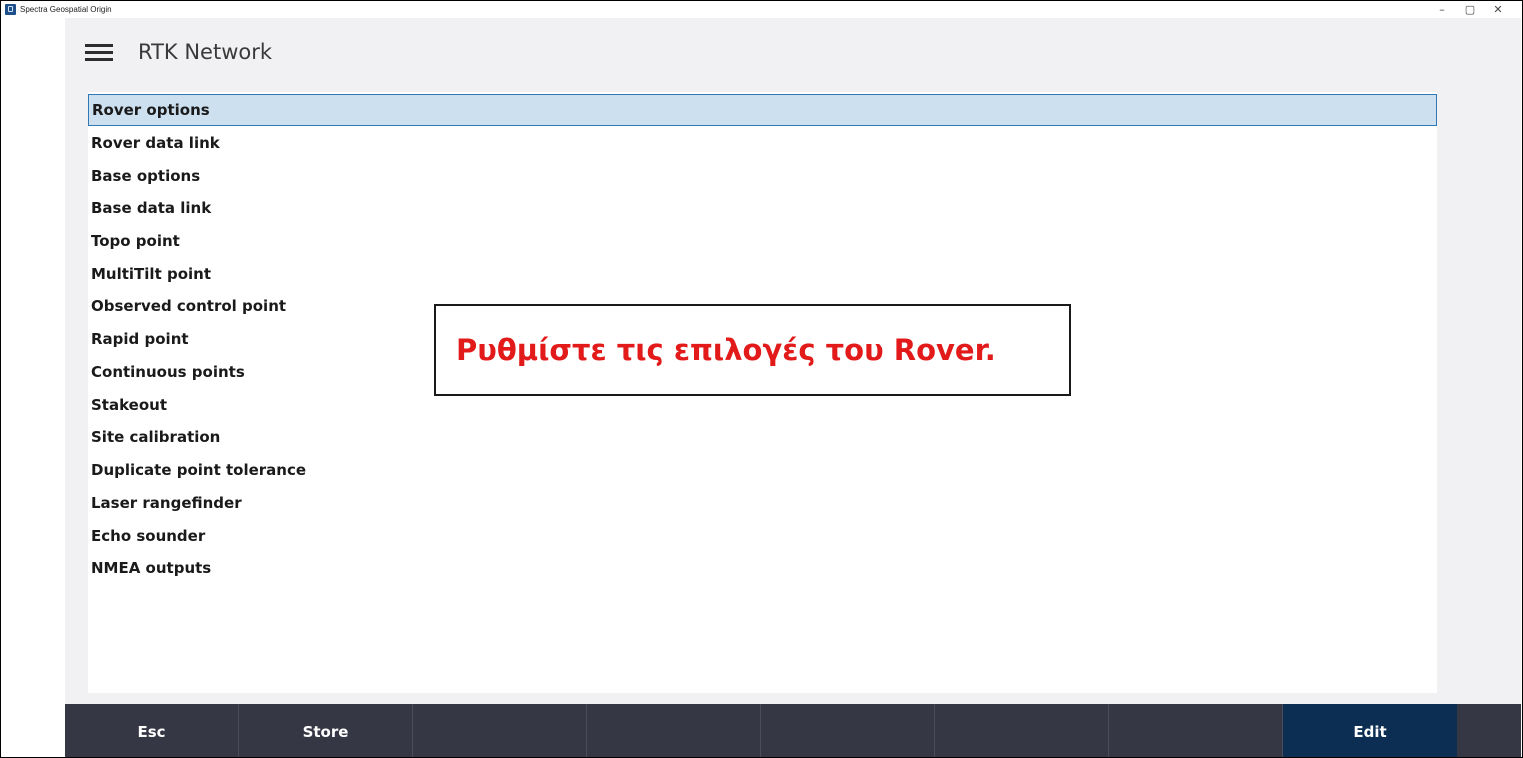  Describe the element at coordinates (146, 176) in the screenshot. I see `list-item-label: Base options` at that location.